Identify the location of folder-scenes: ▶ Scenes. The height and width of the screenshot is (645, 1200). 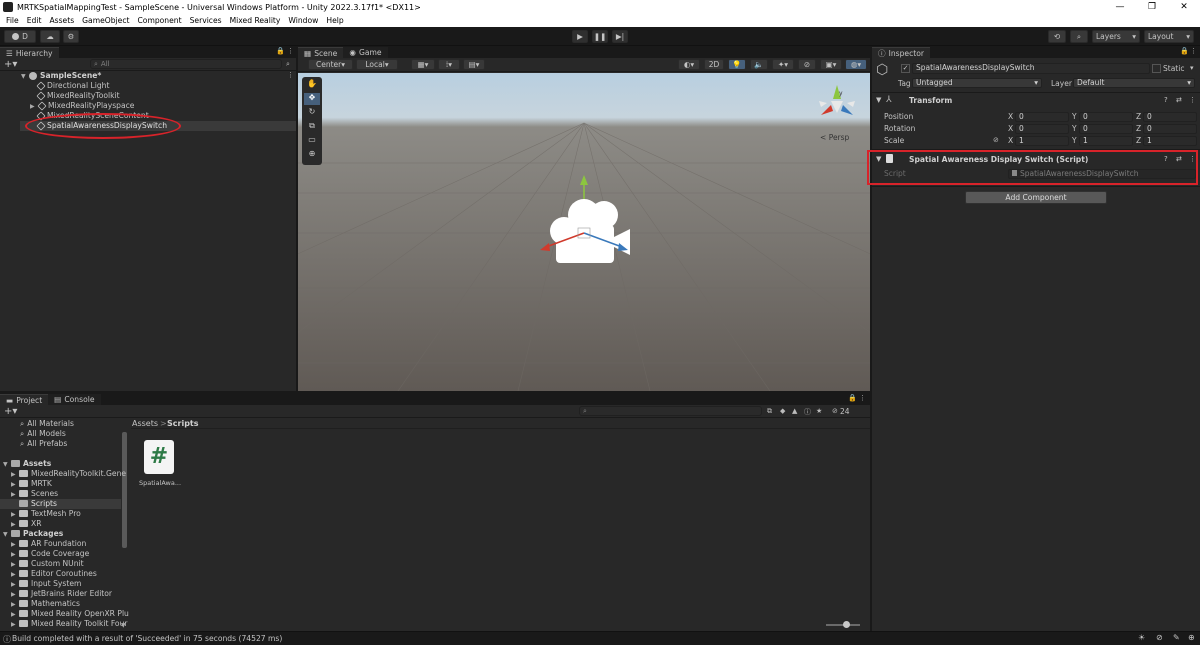
(34, 494).